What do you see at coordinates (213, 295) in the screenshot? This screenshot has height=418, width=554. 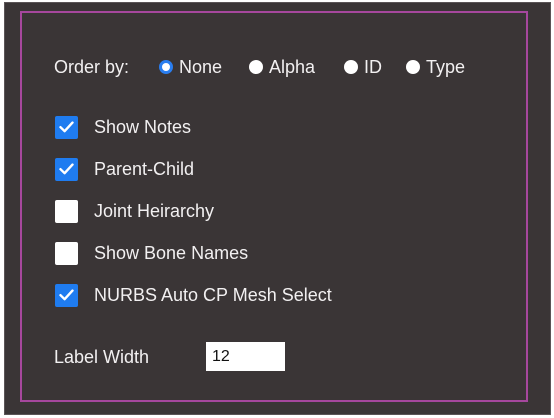 I see `nurbs-auto-cp-mesh-select-label: NURBS Auto CP Mesh Select` at bounding box center [213, 295].